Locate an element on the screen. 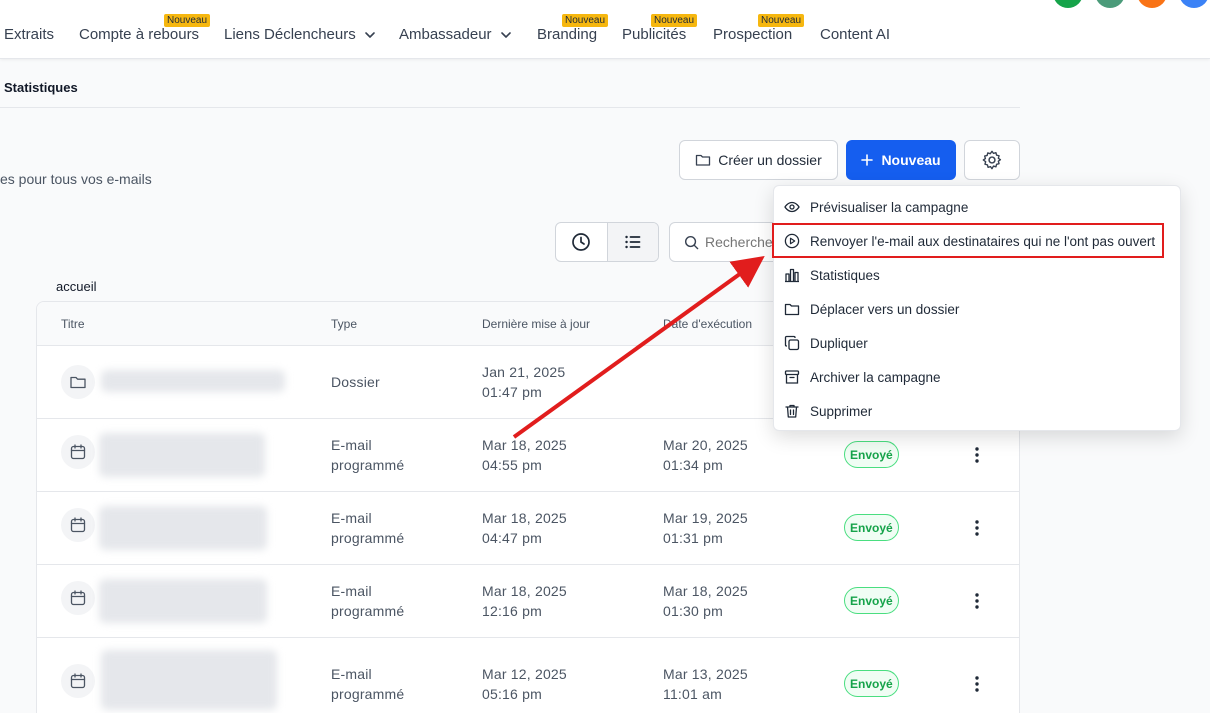 Image resolution: width=1210 pixels, height=713 pixels. row-updated: Mar 18, 2025 04:47 pm is located at coordinates (524, 528).